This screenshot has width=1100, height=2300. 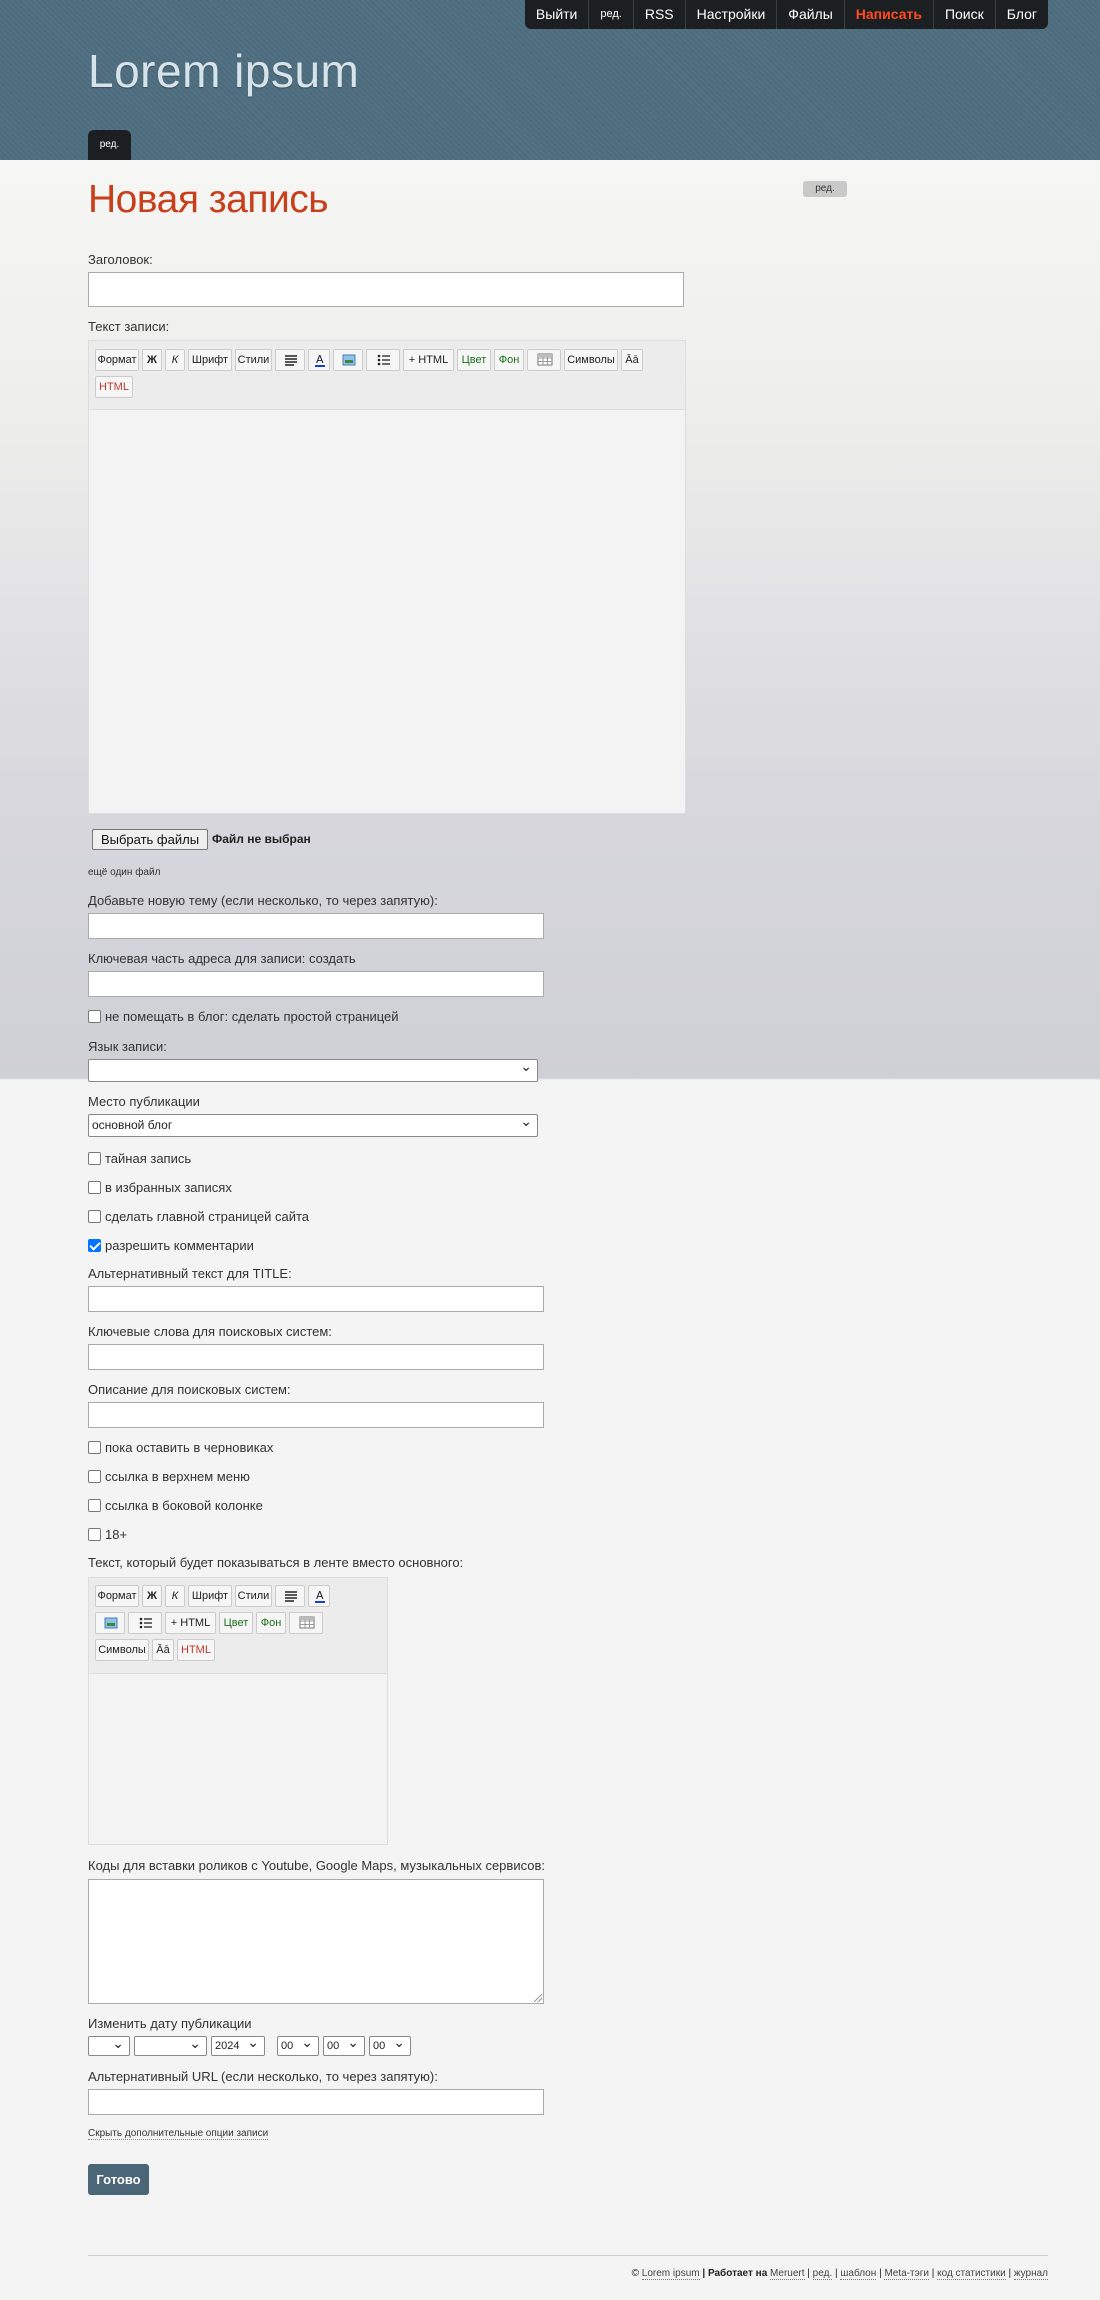 I want to click on text-label: Текст записи:, so click(x=129, y=326).